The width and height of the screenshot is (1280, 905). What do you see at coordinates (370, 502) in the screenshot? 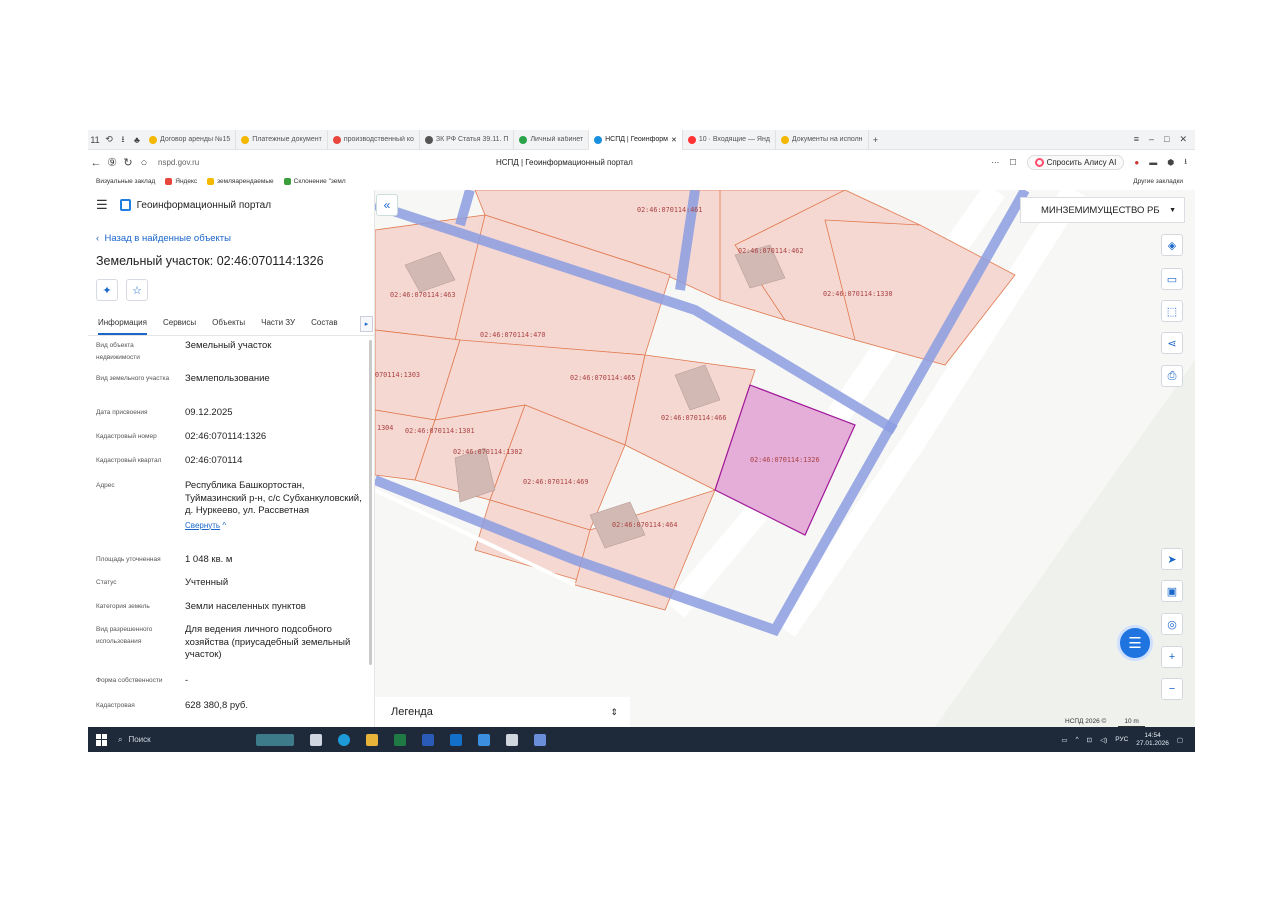
I see `panel-scrollbar` at bounding box center [370, 502].